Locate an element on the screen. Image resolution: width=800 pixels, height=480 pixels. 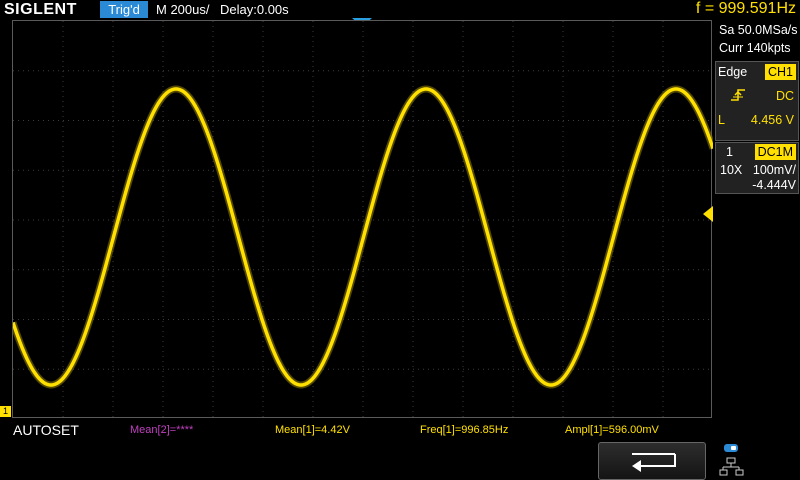
channel1-panel: 1 DC1M 10X 100mV/ -4.444V is located at coordinates (757, 168).